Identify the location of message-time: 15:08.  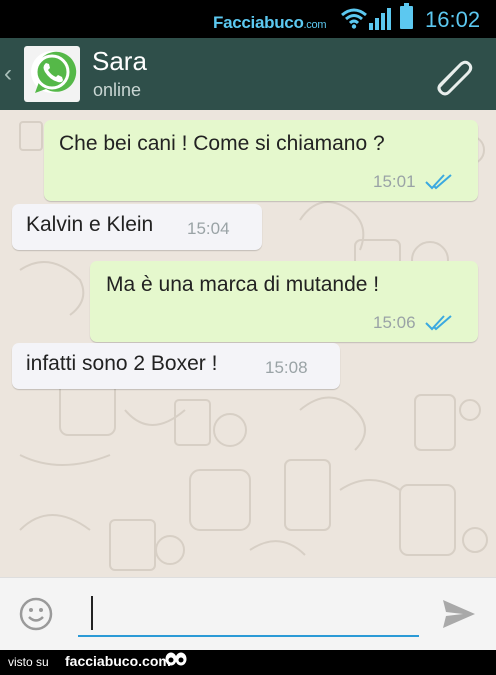
(286, 367).